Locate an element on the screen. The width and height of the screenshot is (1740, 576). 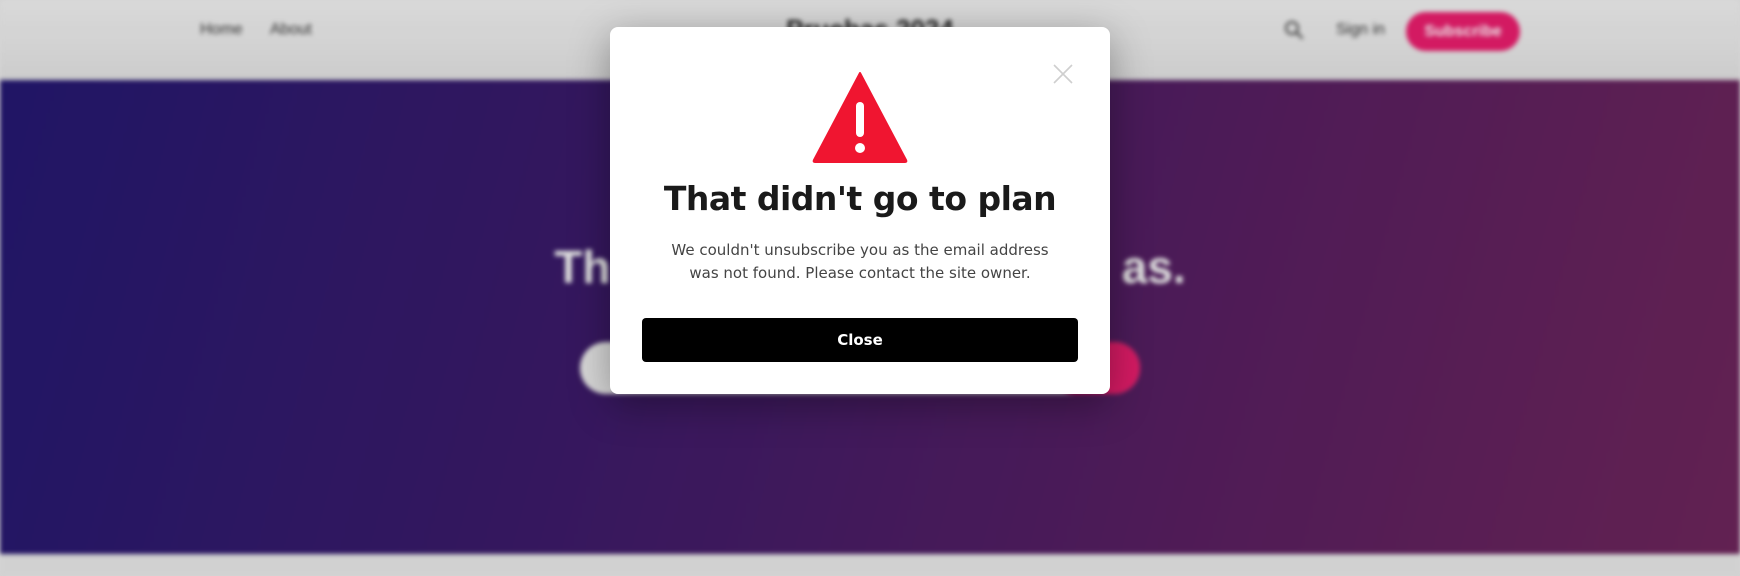
warning-triangle-icon is located at coordinates (860, 117).